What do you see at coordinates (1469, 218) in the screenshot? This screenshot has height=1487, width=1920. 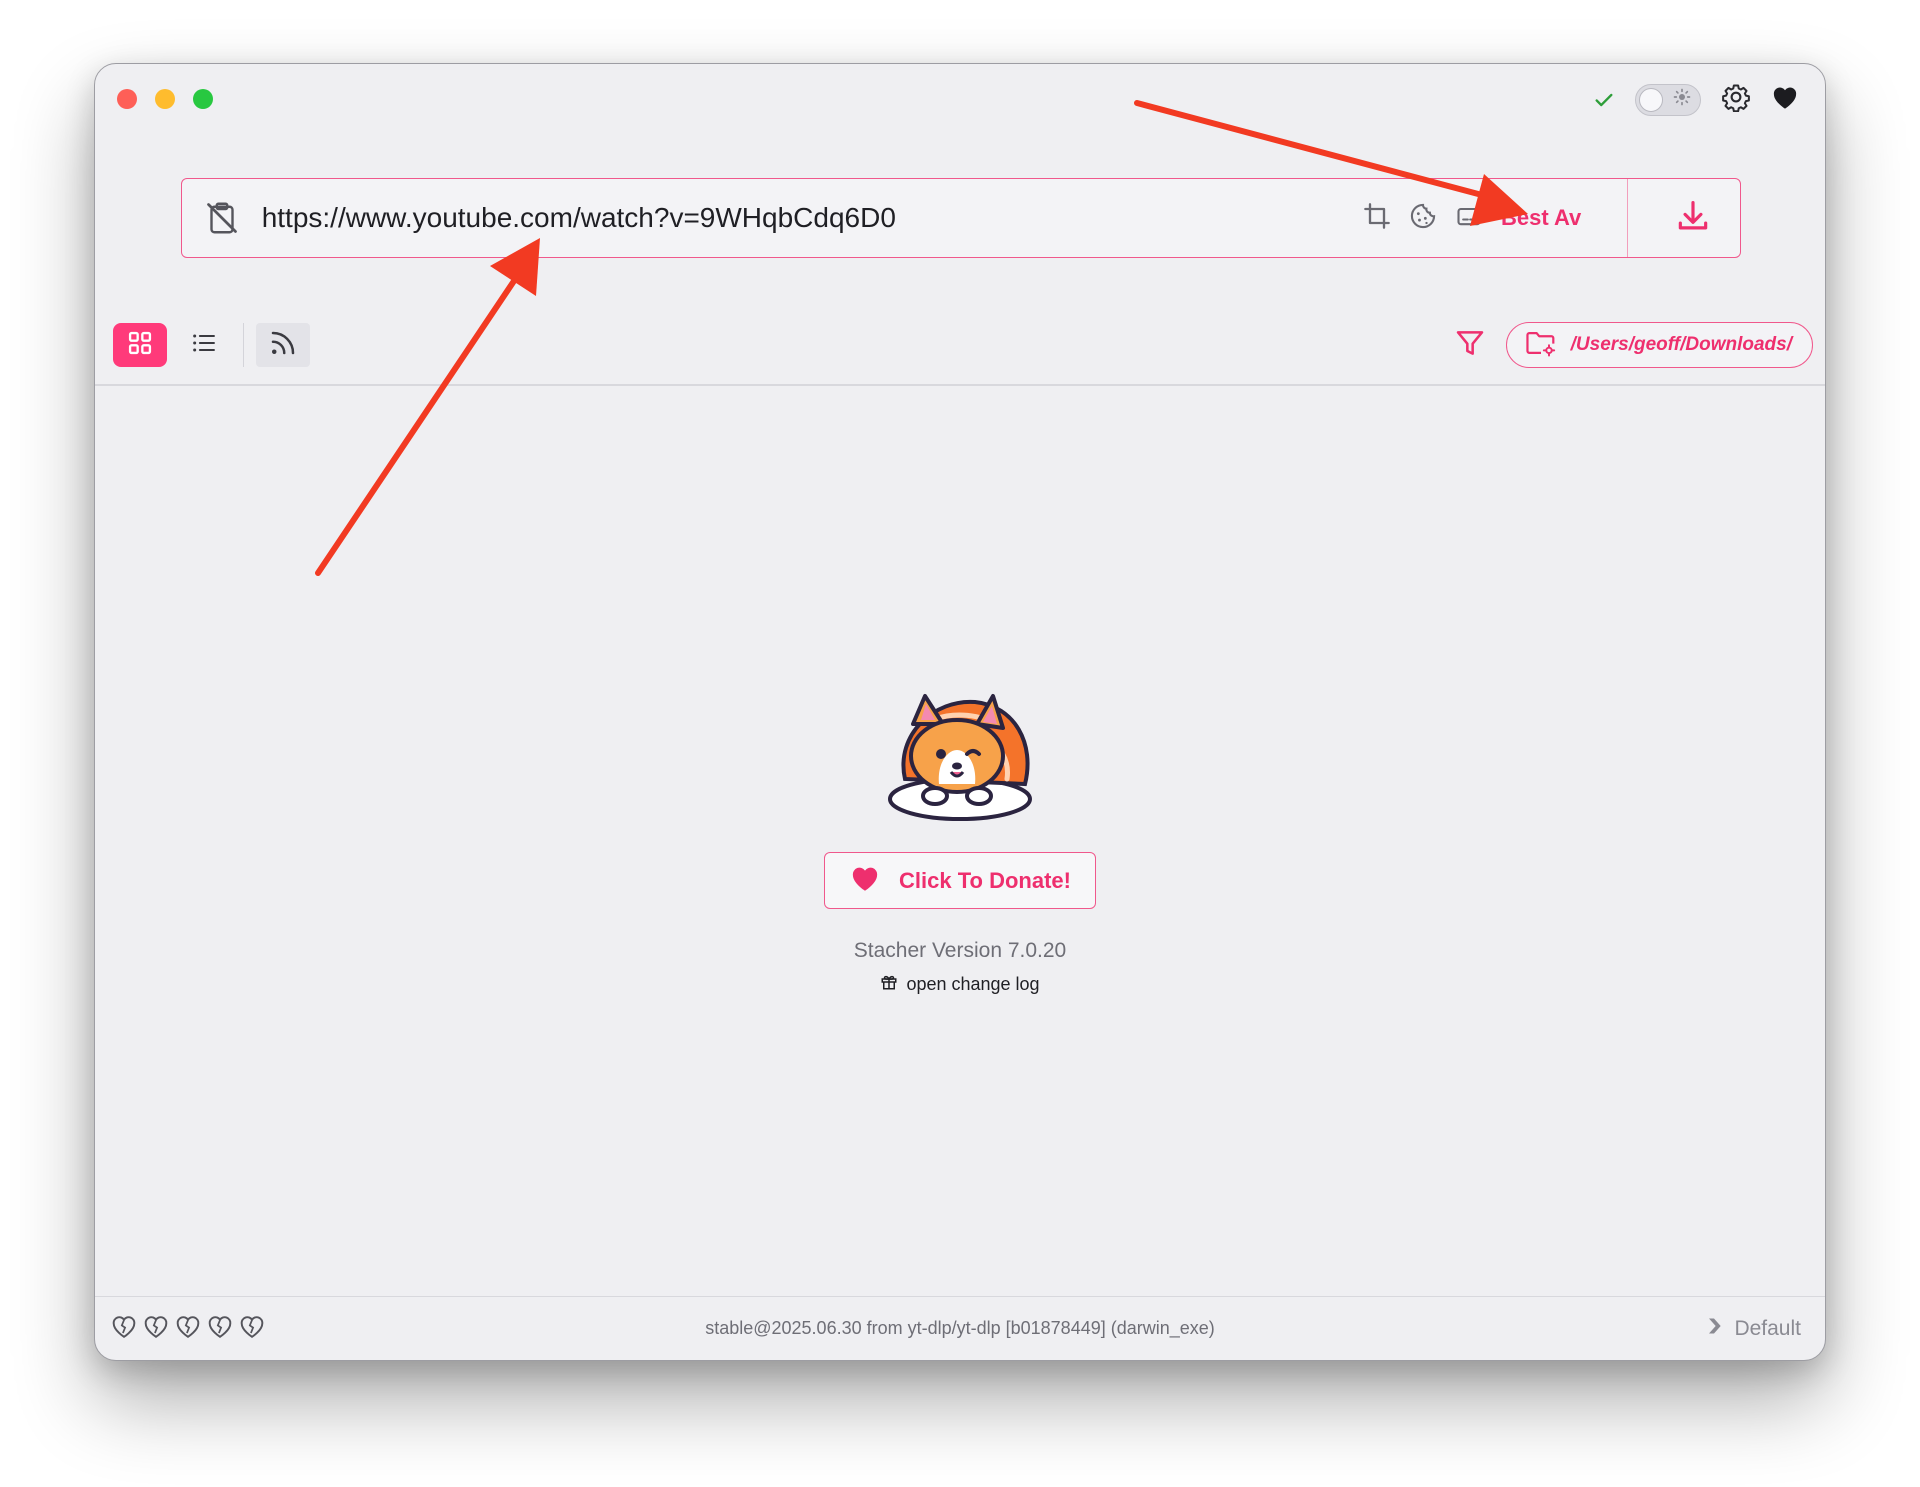 I see `subtitle-icon` at bounding box center [1469, 218].